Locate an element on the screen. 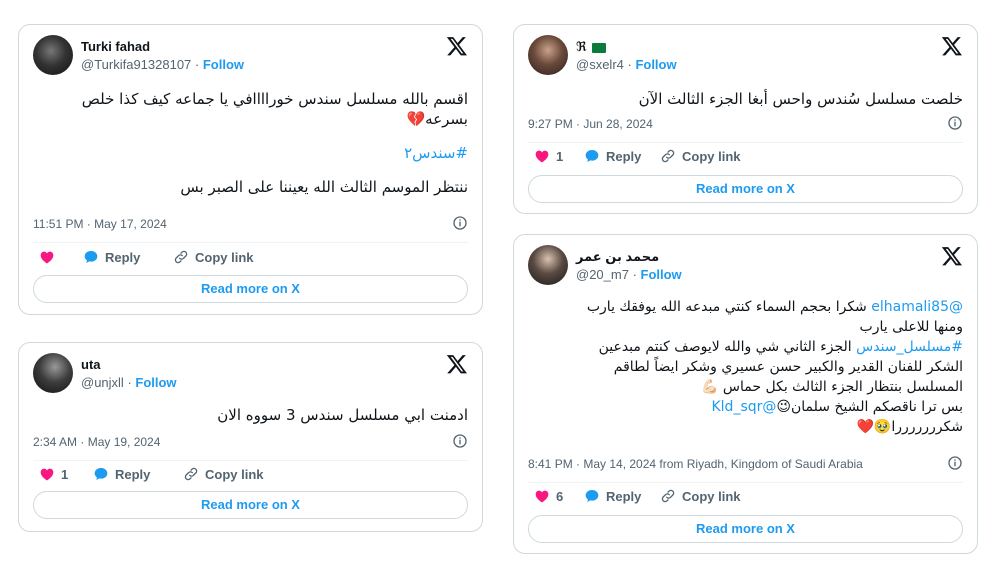 Image resolution: width=1000 pixels, height=580 pixels. like-button: 6 is located at coordinates (548, 496).